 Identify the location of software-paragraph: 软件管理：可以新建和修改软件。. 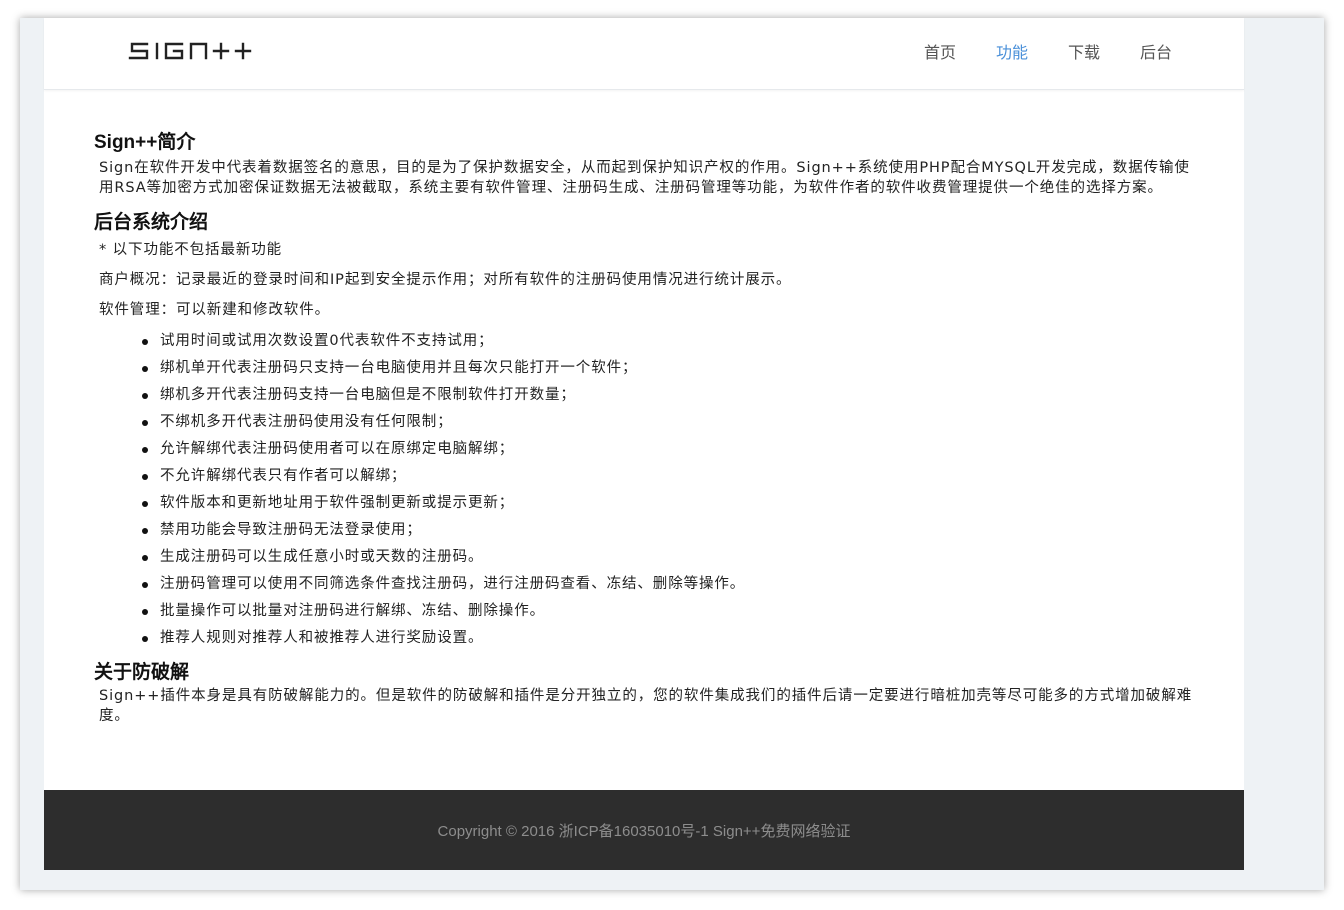
(214, 310).